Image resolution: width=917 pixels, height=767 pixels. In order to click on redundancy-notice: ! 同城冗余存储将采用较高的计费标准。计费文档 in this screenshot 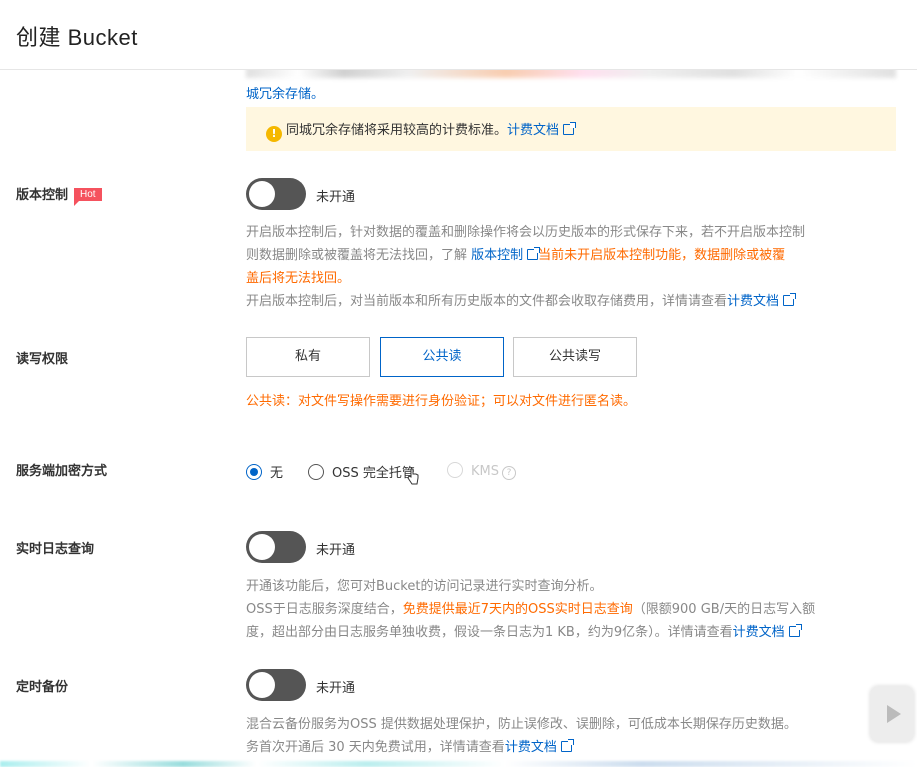, I will do `click(571, 129)`.